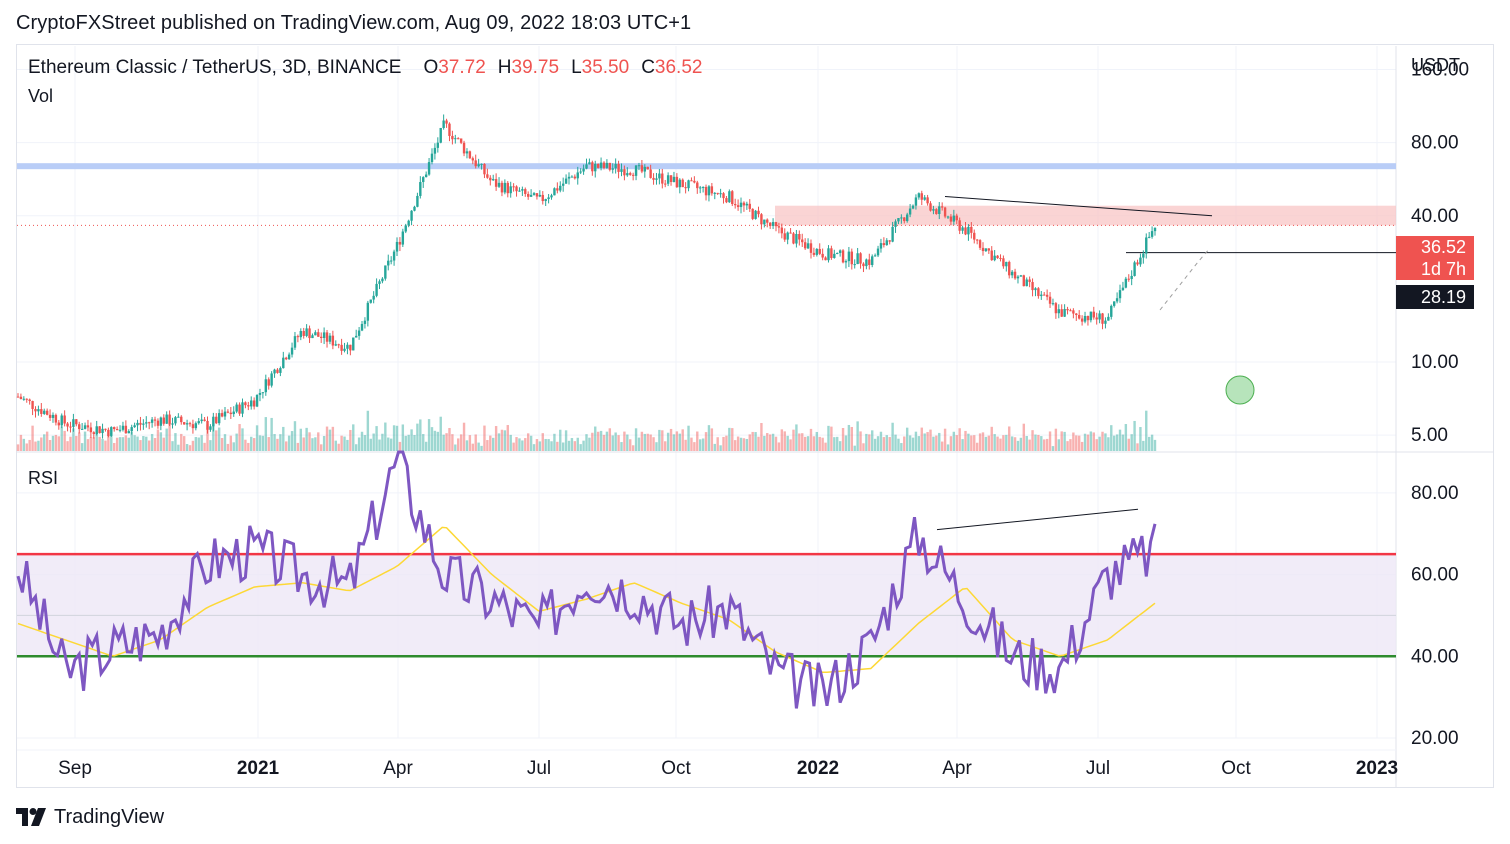 The width and height of the screenshot is (1510, 844). I want to click on rsi-tick-label: 40.00, so click(1435, 656).